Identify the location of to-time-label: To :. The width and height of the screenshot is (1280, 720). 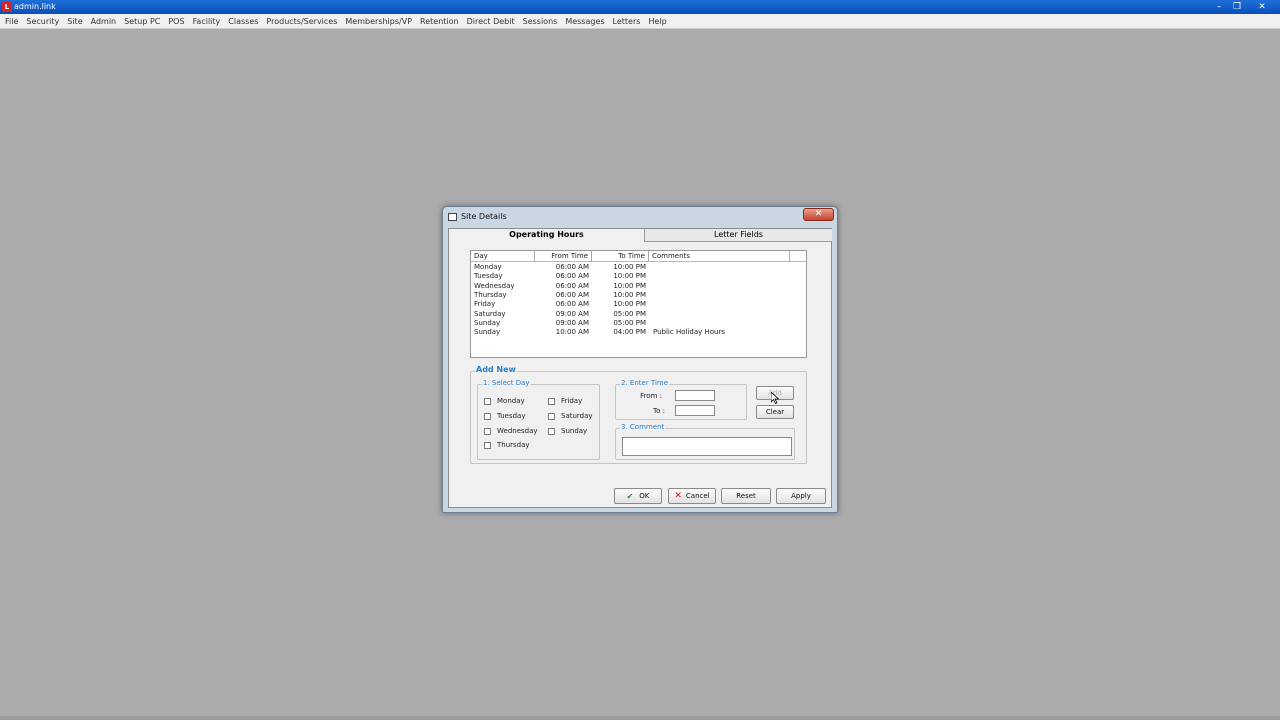
(659, 411).